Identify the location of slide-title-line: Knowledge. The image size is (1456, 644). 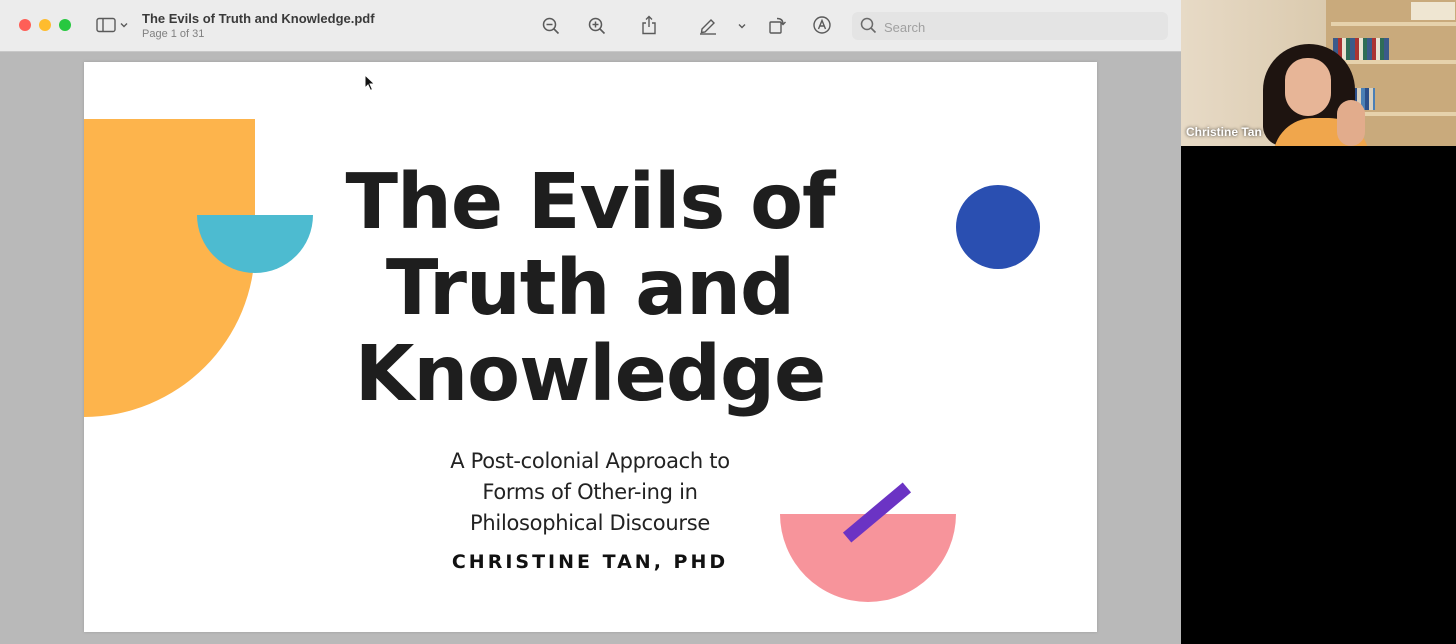
(590, 374).